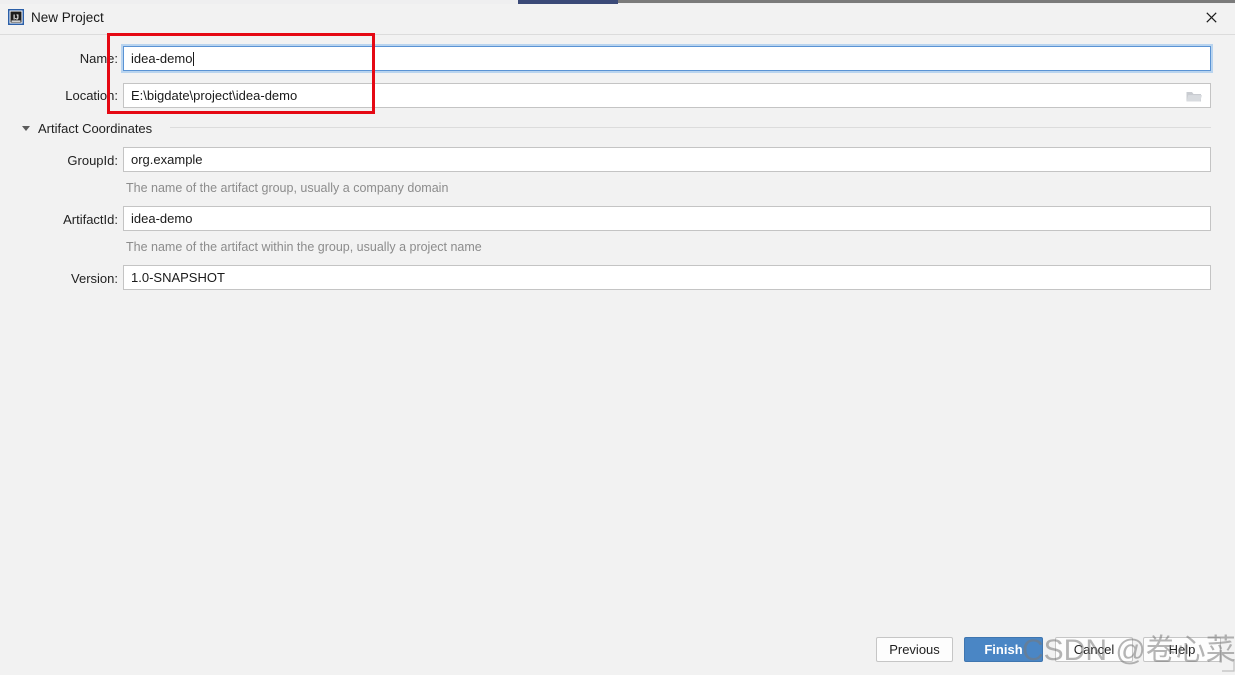 The height and width of the screenshot is (675, 1235). What do you see at coordinates (1003, 649) in the screenshot?
I see `finish-button: Finish` at bounding box center [1003, 649].